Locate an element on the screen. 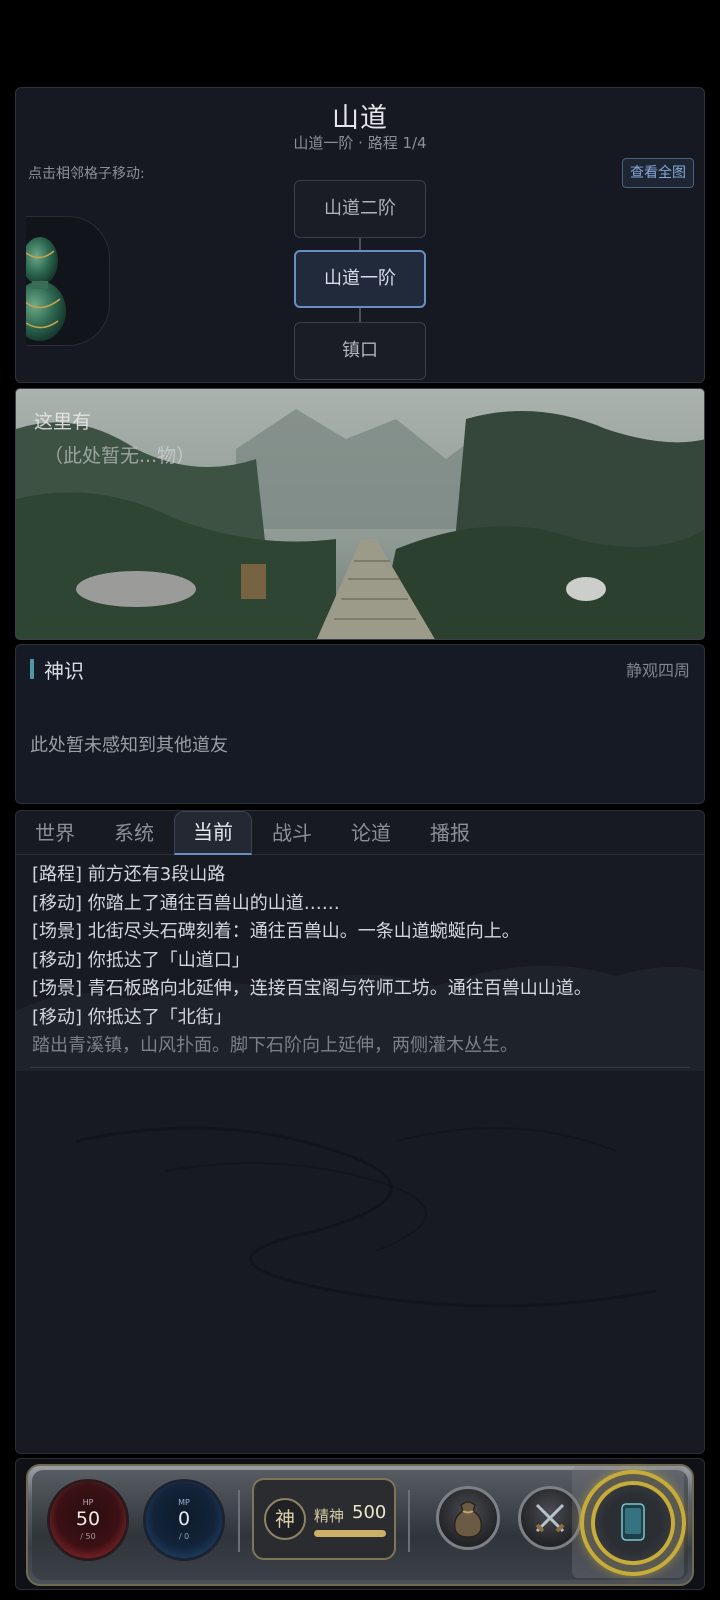 The height and width of the screenshot is (1600, 720). sense-panel: 神识 静观四周 此处暂未感知到其他道友 is located at coordinates (360, 724).